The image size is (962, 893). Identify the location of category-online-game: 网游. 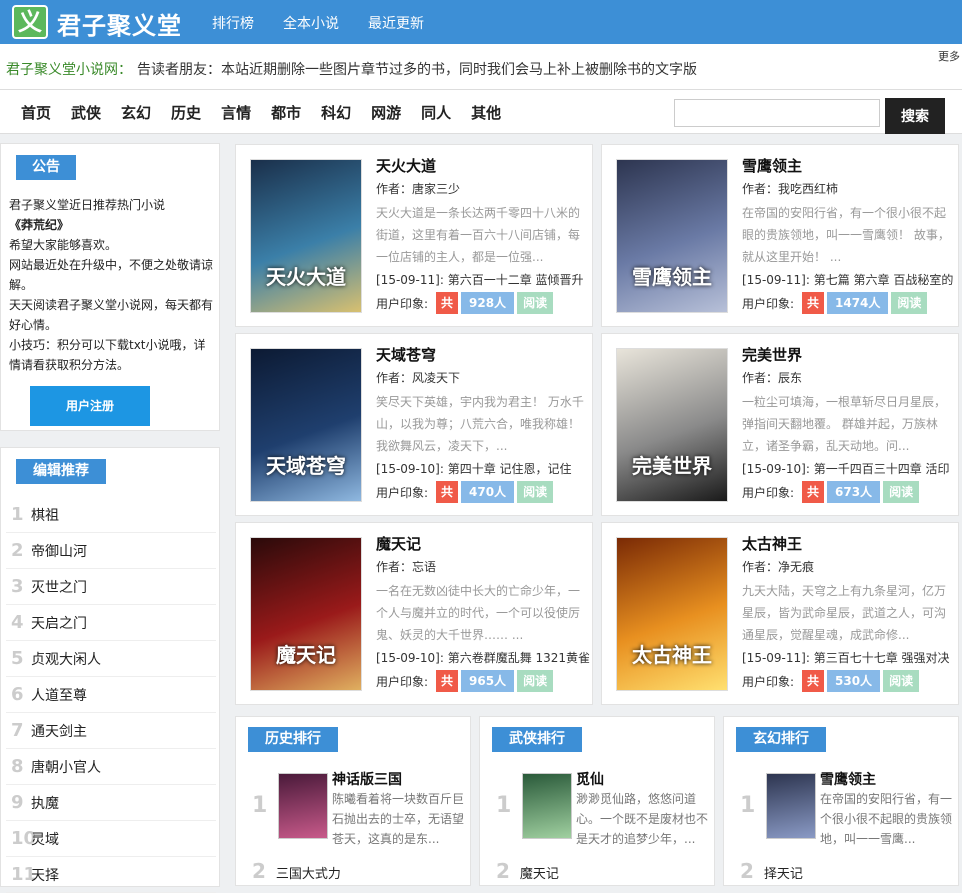
(386, 112).